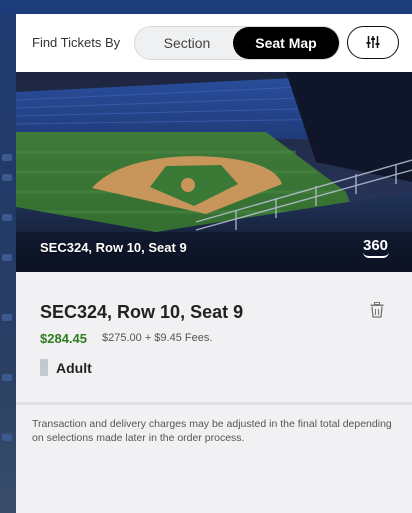  I want to click on trash-icon, so click(377, 310).